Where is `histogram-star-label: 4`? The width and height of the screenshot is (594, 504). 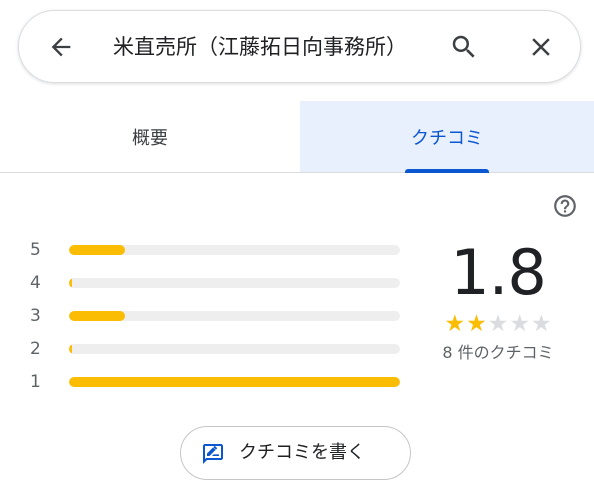 histogram-star-label: 4 is located at coordinates (35, 283).